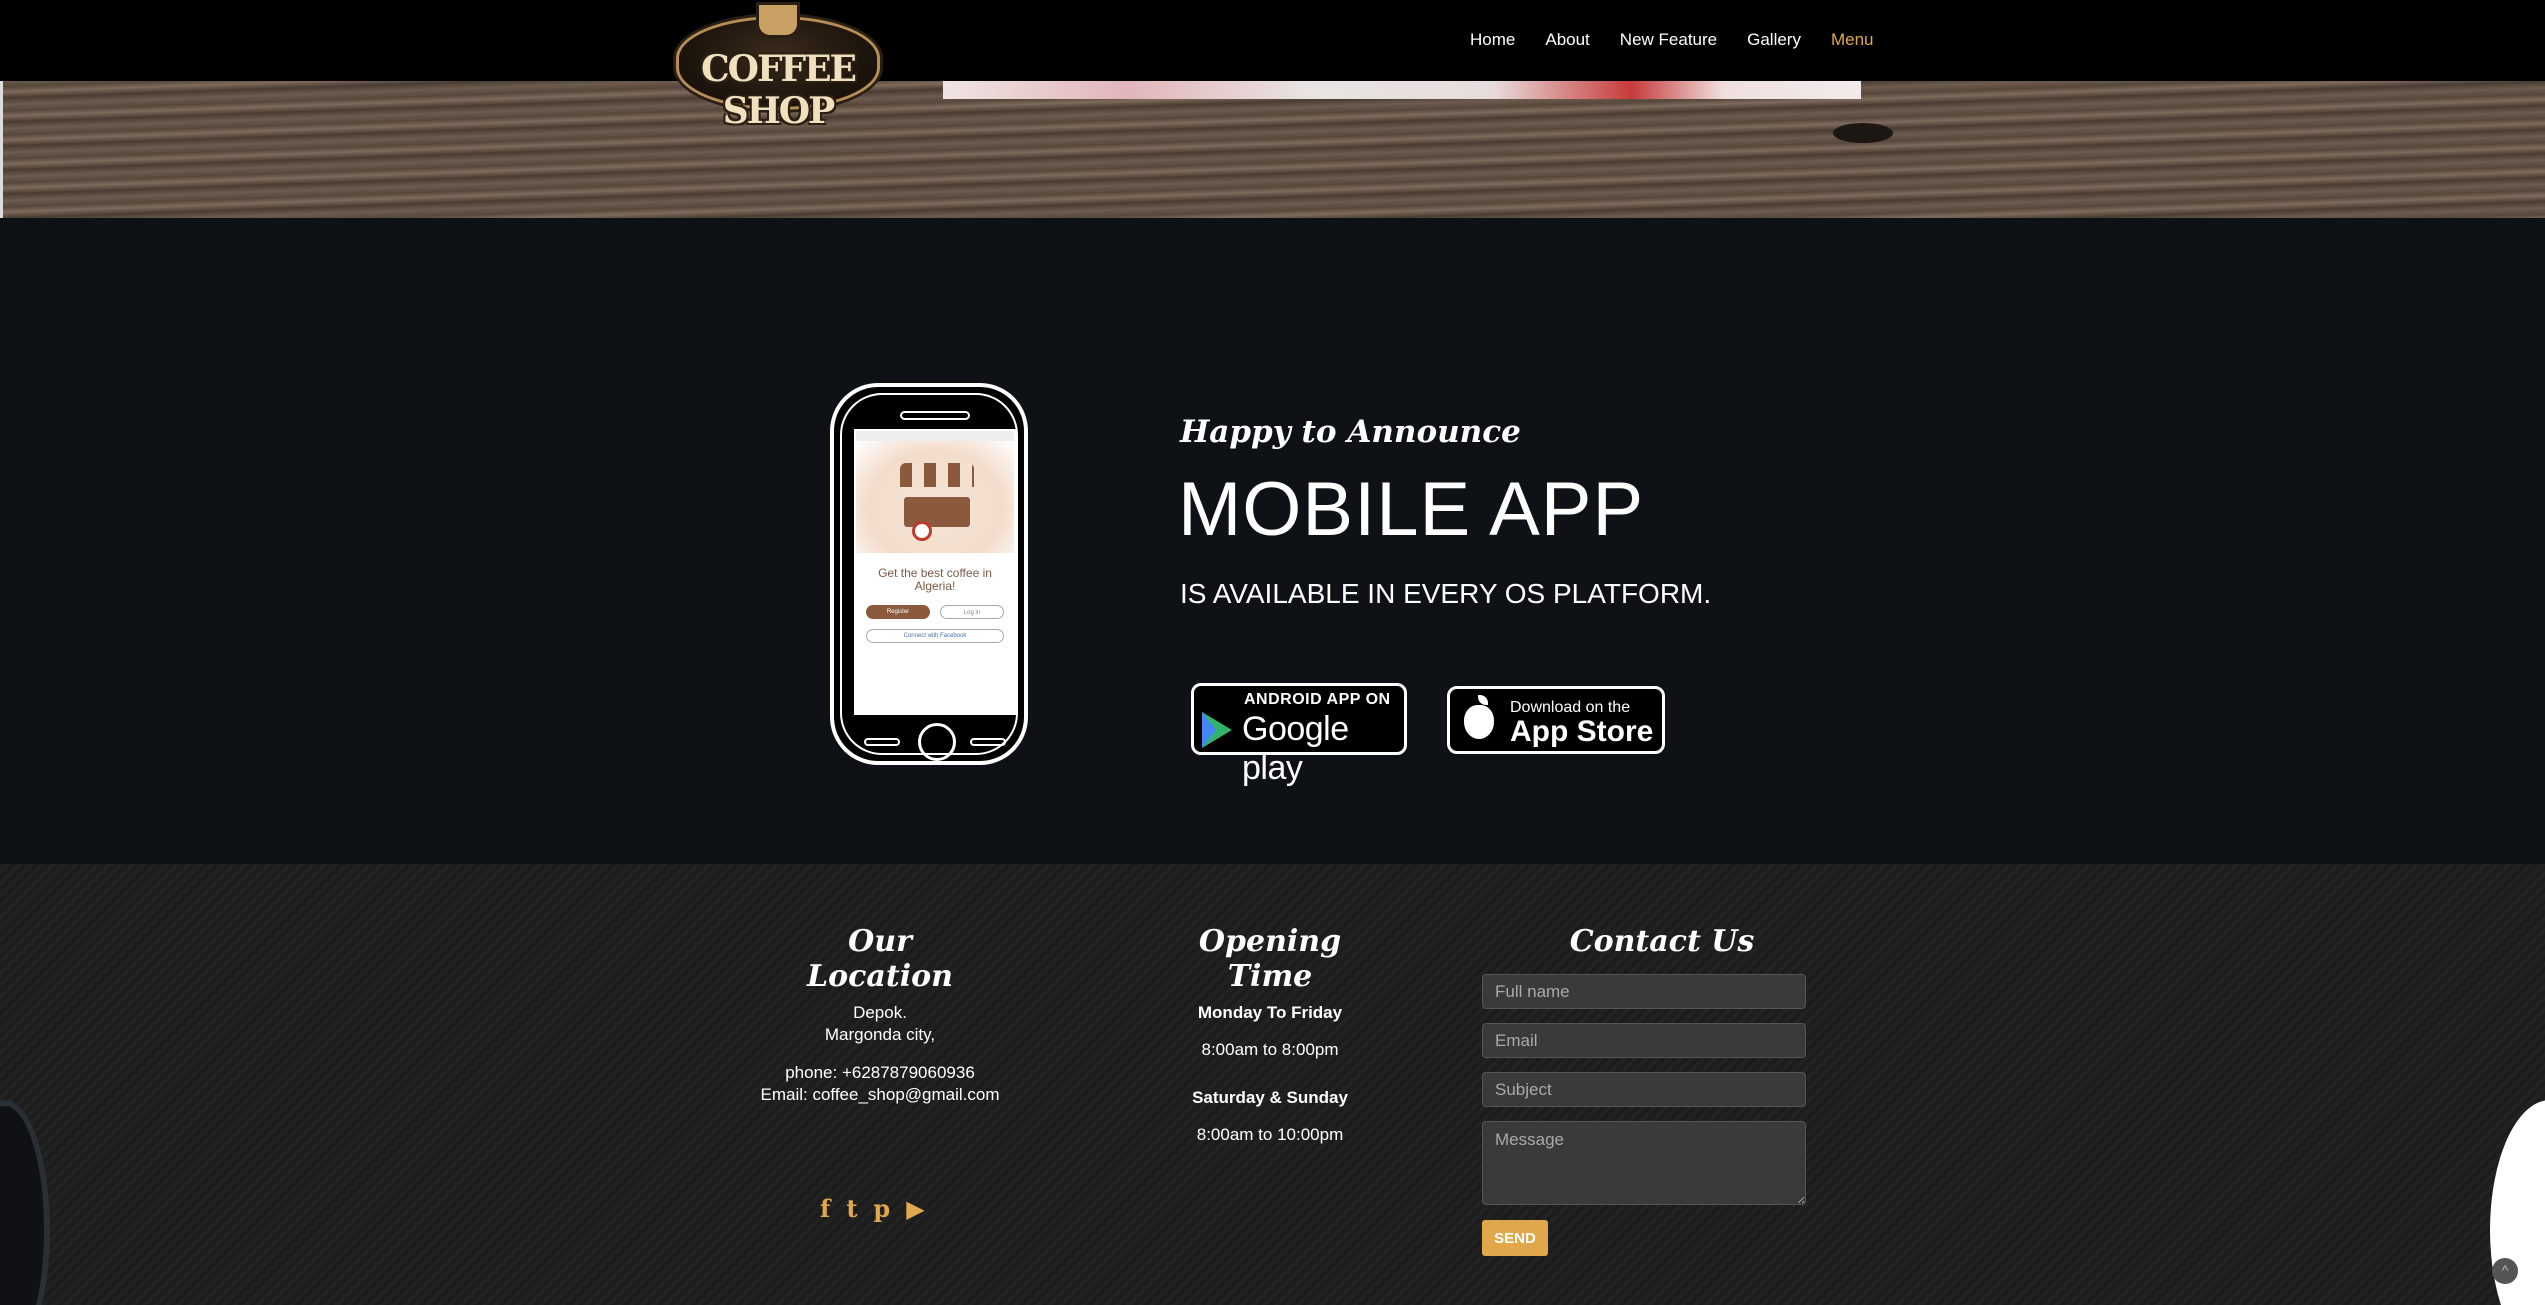  I want to click on location-heading: Our Location, so click(880, 959).